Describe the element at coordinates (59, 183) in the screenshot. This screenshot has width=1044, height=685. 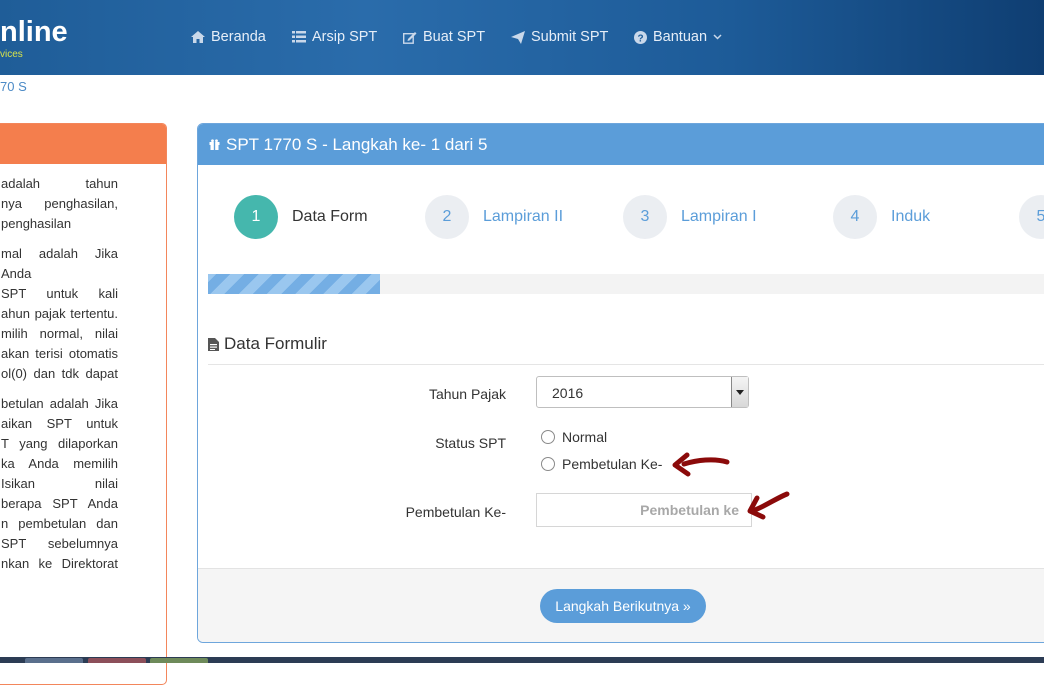
I see `info-line: adalah tahun` at that location.